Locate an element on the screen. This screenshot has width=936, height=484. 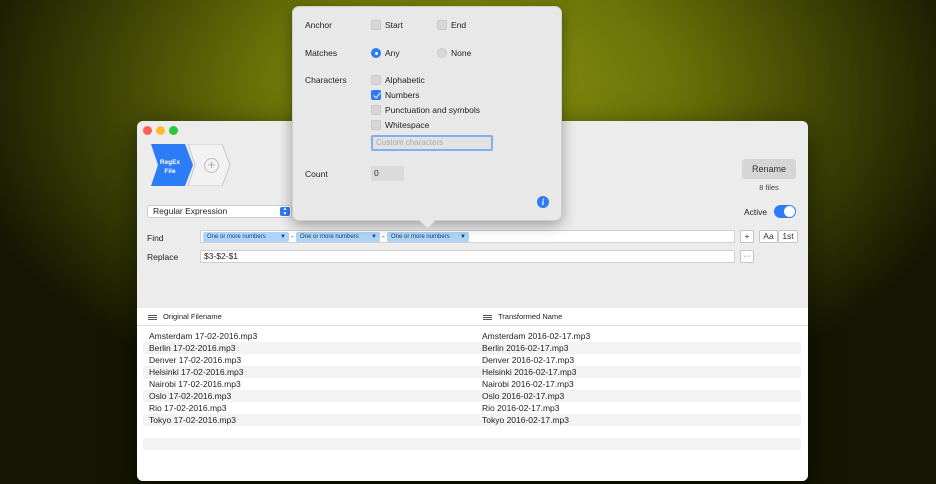
case-sensitive-button: Aa is located at coordinates (768, 236).